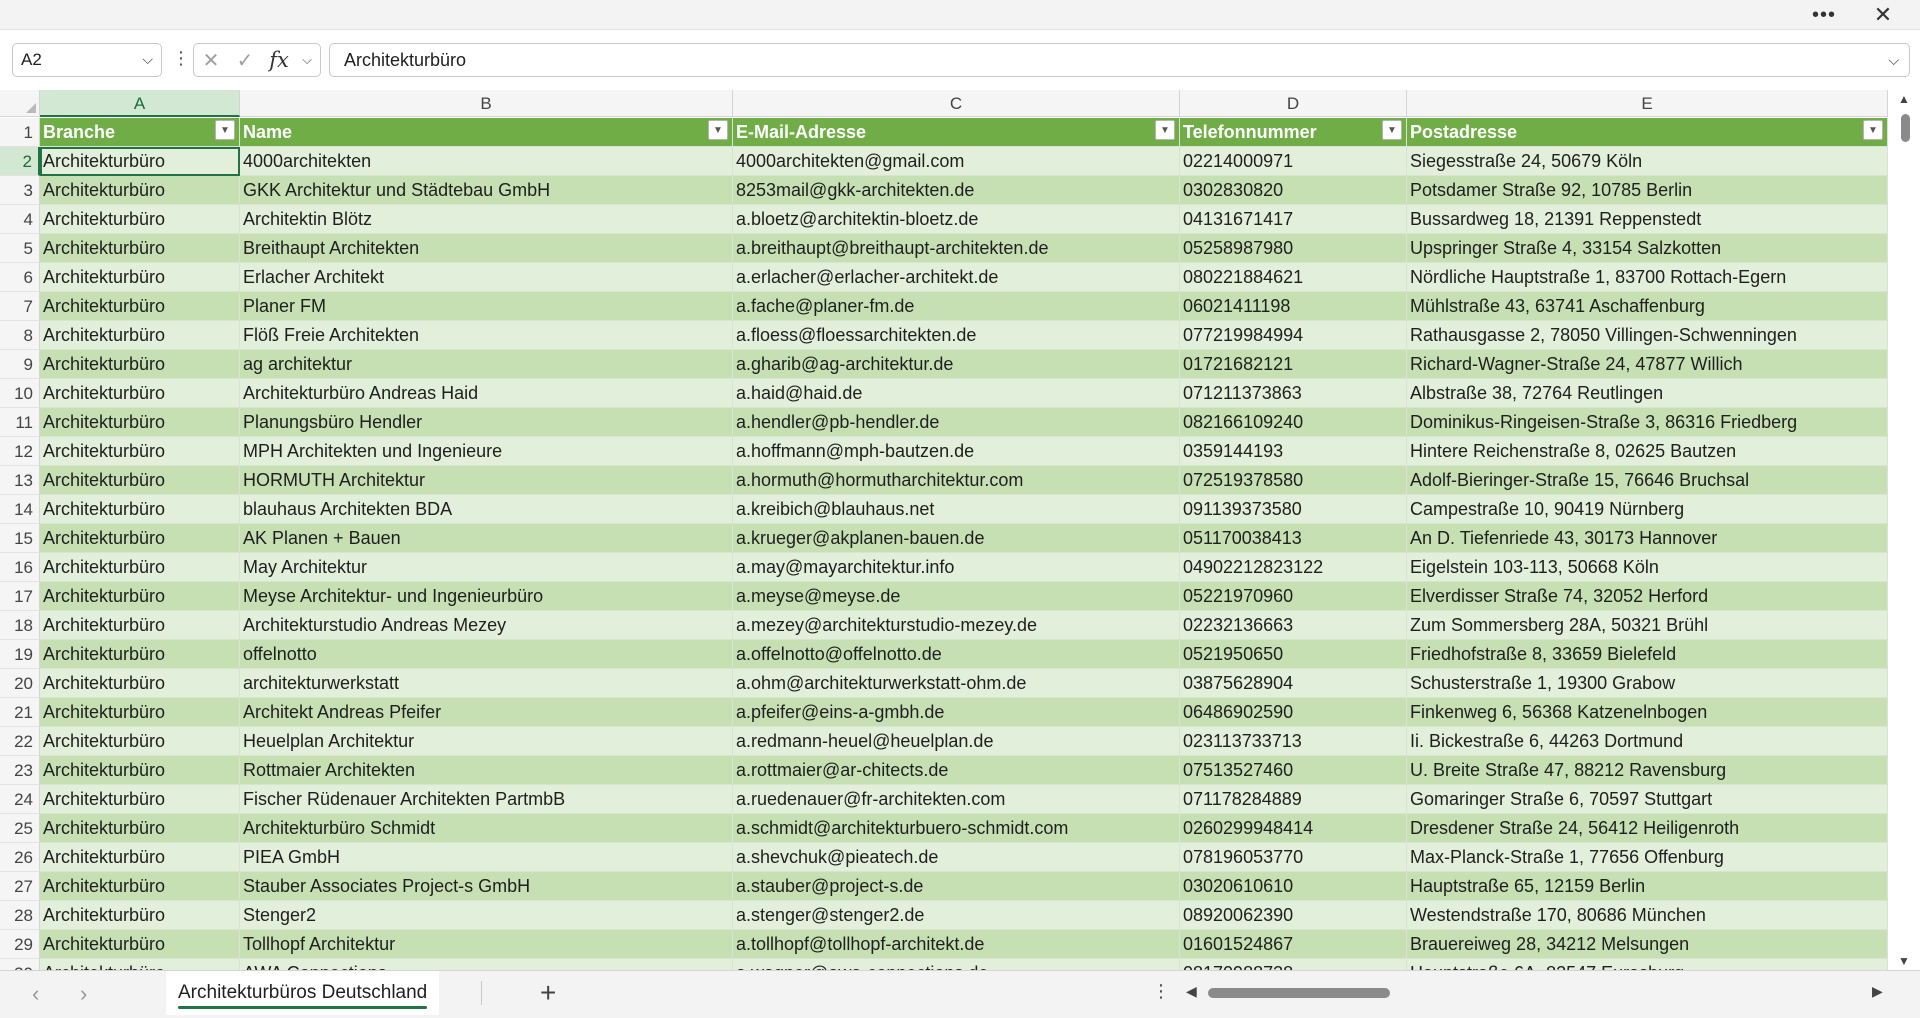  Describe the element at coordinates (20, 219) in the screenshot. I see `row-header: 4` at that location.